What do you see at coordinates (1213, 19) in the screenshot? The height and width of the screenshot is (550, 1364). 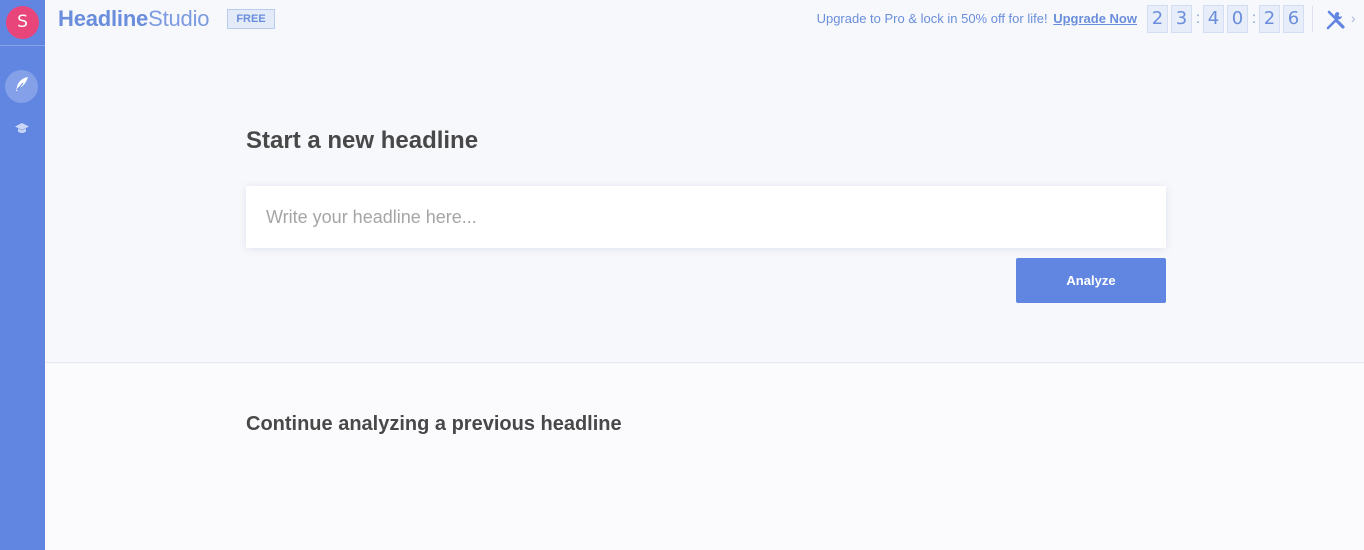 I see `countdown-digit: 4` at bounding box center [1213, 19].